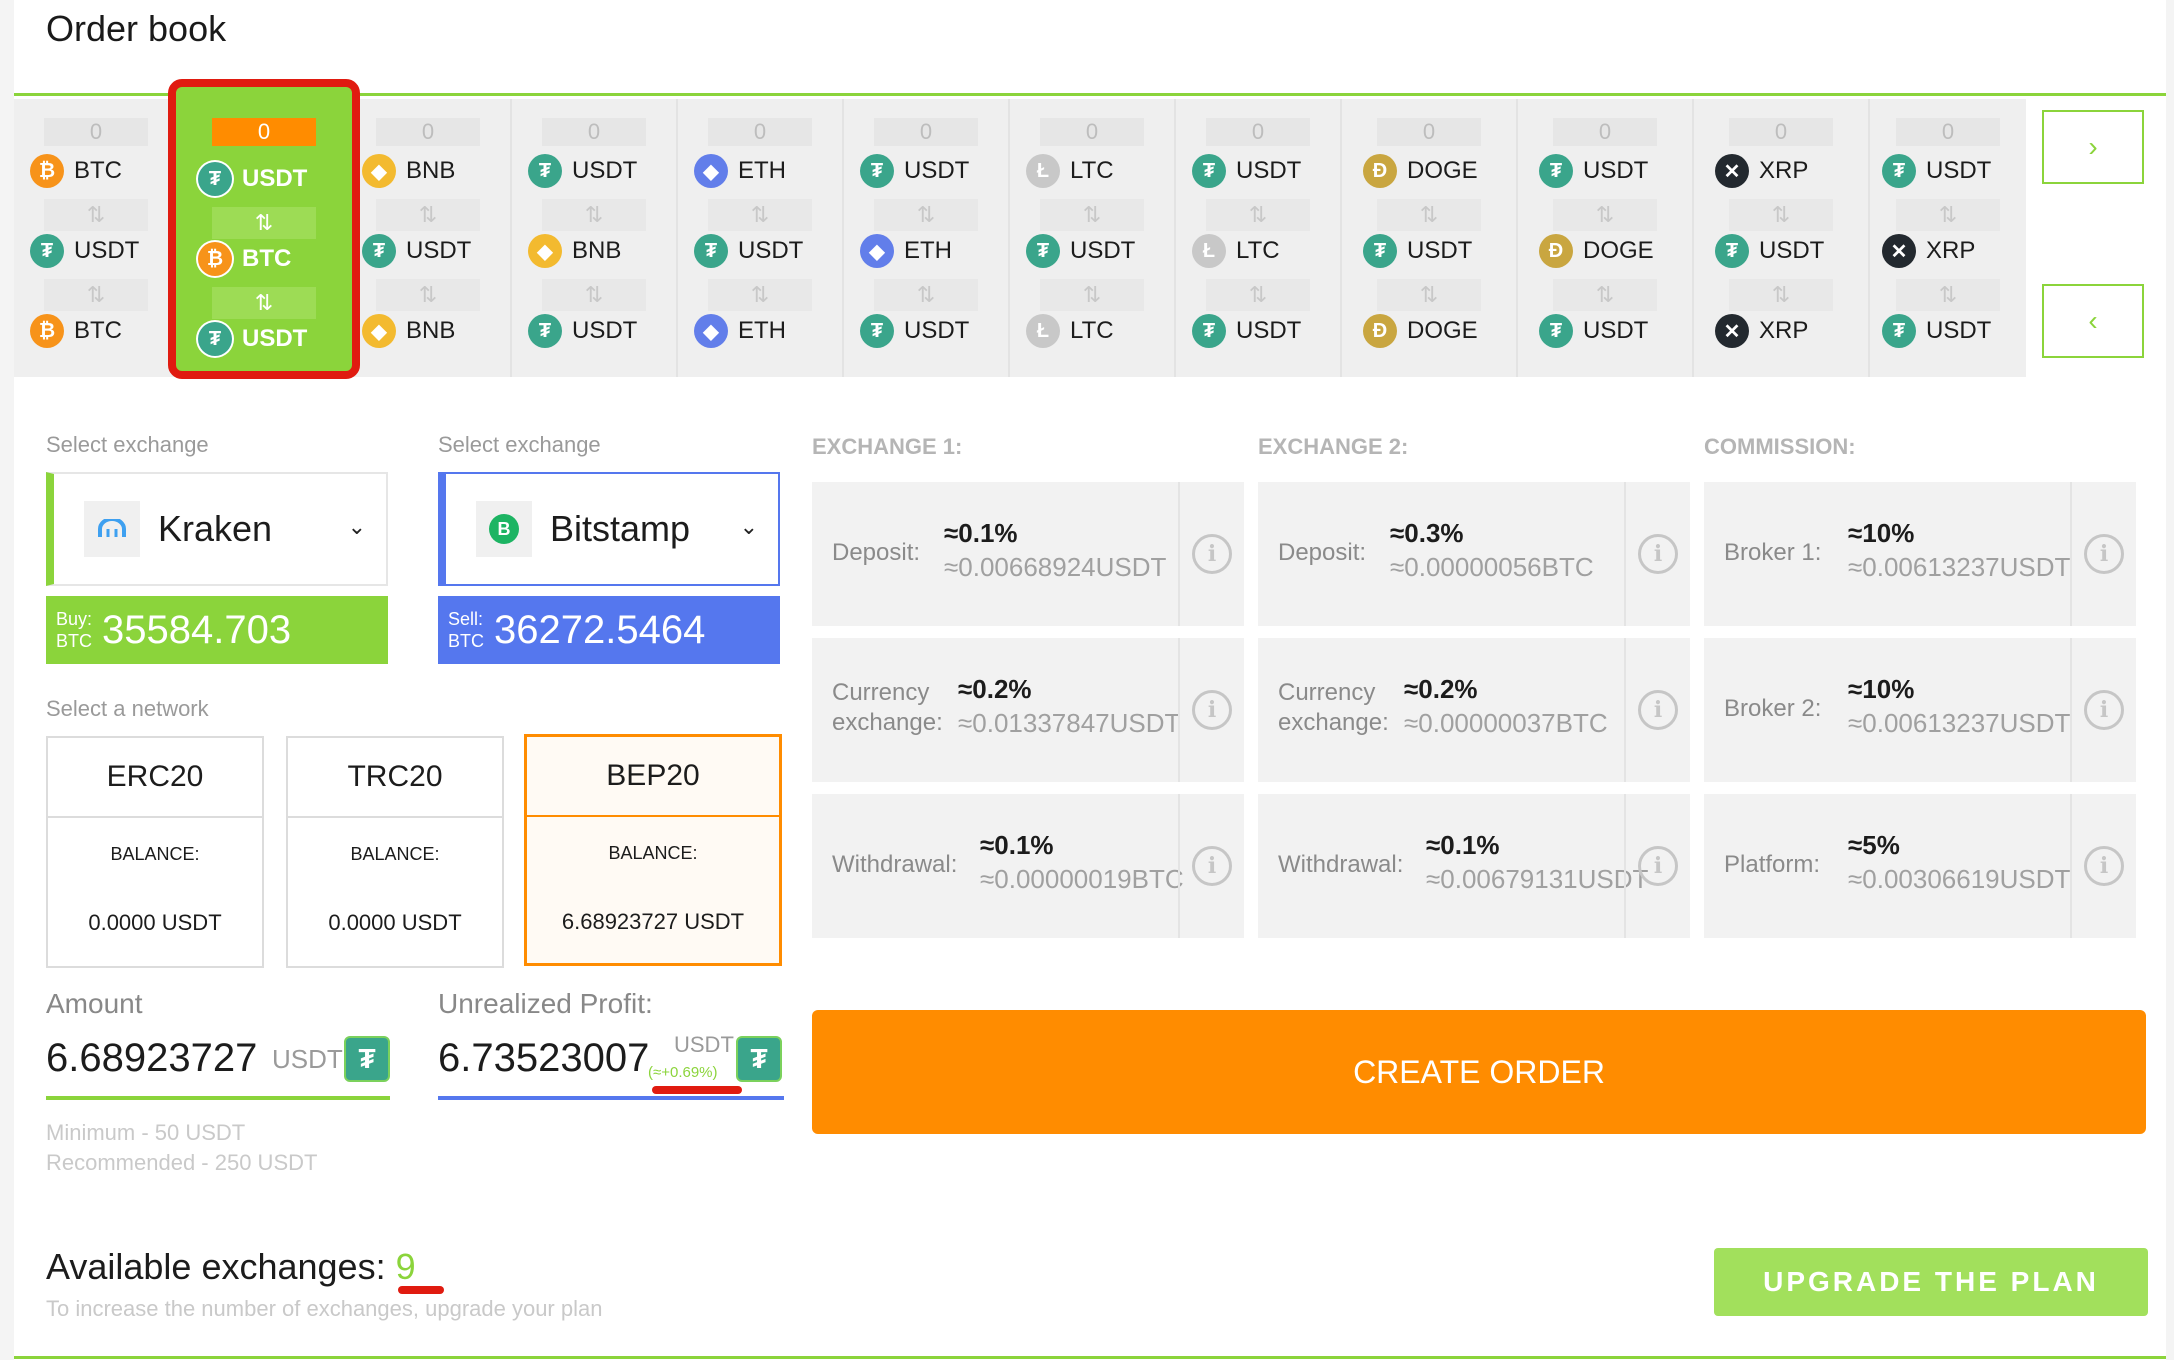 The width and height of the screenshot is (2174, 1360). I want to click on fee-amount: ≈0.00000019BTC, so click(1082, 879).